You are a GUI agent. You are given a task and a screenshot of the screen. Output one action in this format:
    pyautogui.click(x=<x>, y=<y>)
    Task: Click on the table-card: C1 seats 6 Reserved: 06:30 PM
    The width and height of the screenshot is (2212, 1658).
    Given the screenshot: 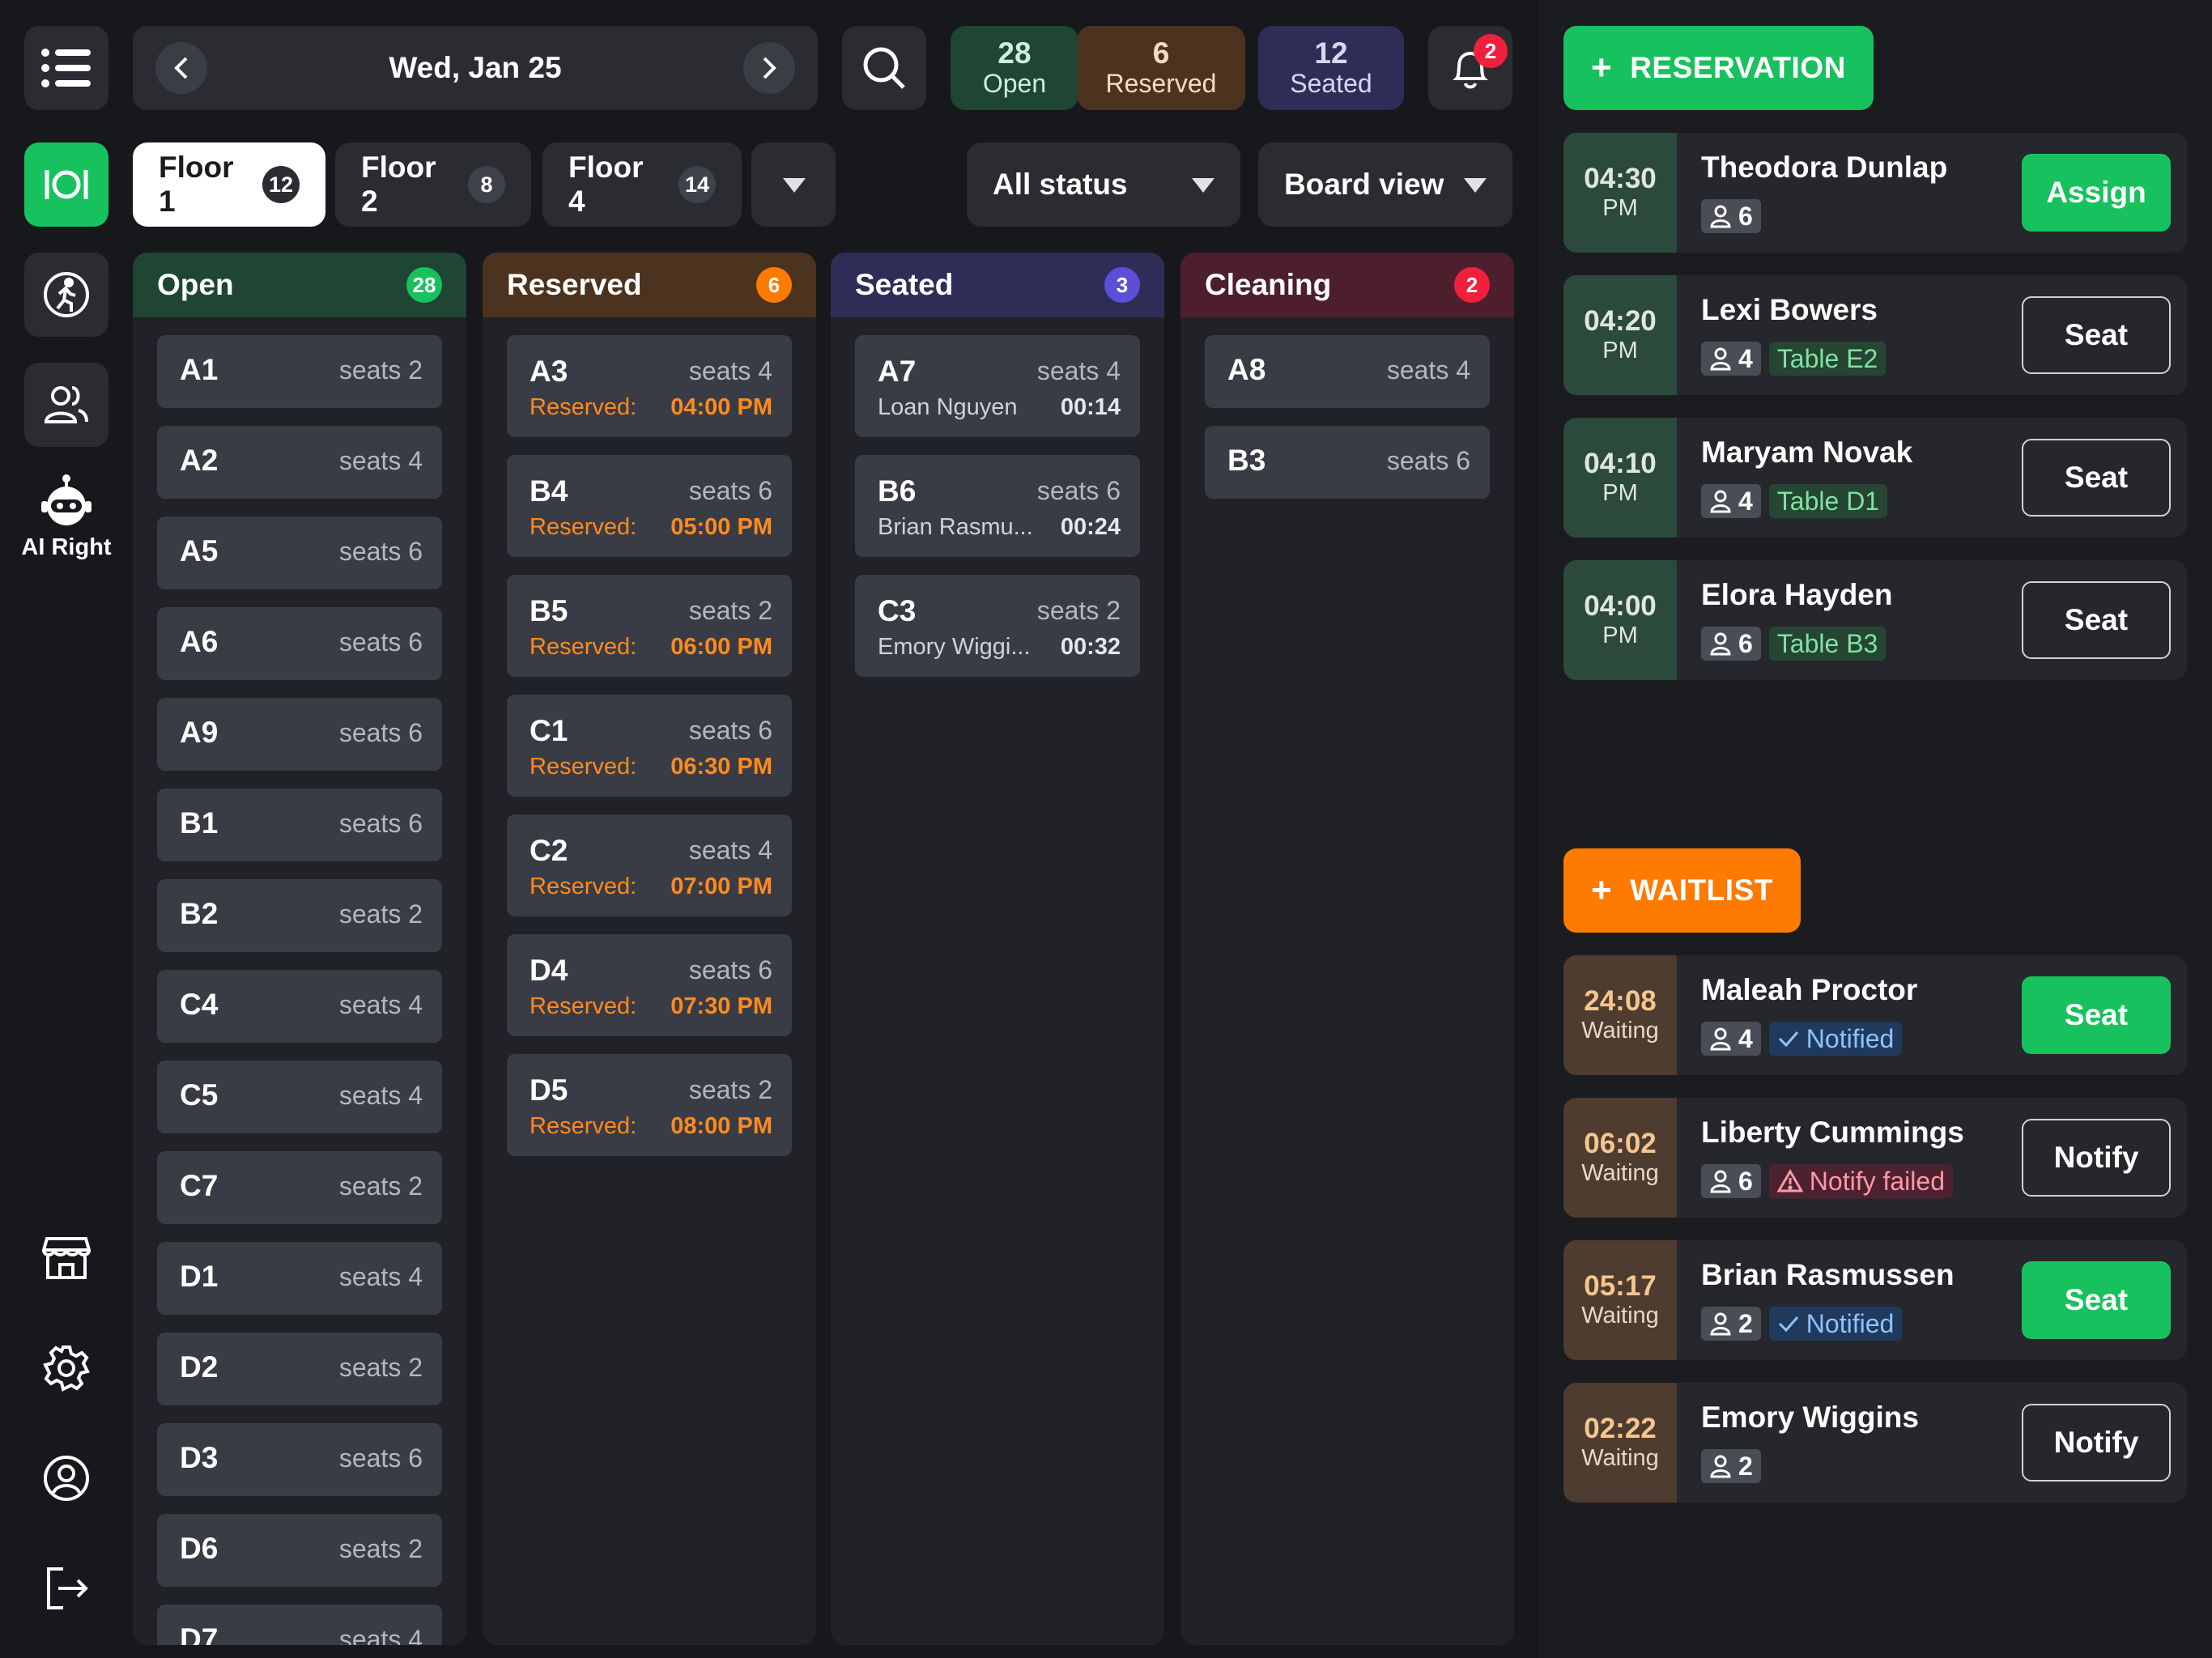 What is the action you would take?
    pyautogui.click(x=649, y=746)
    